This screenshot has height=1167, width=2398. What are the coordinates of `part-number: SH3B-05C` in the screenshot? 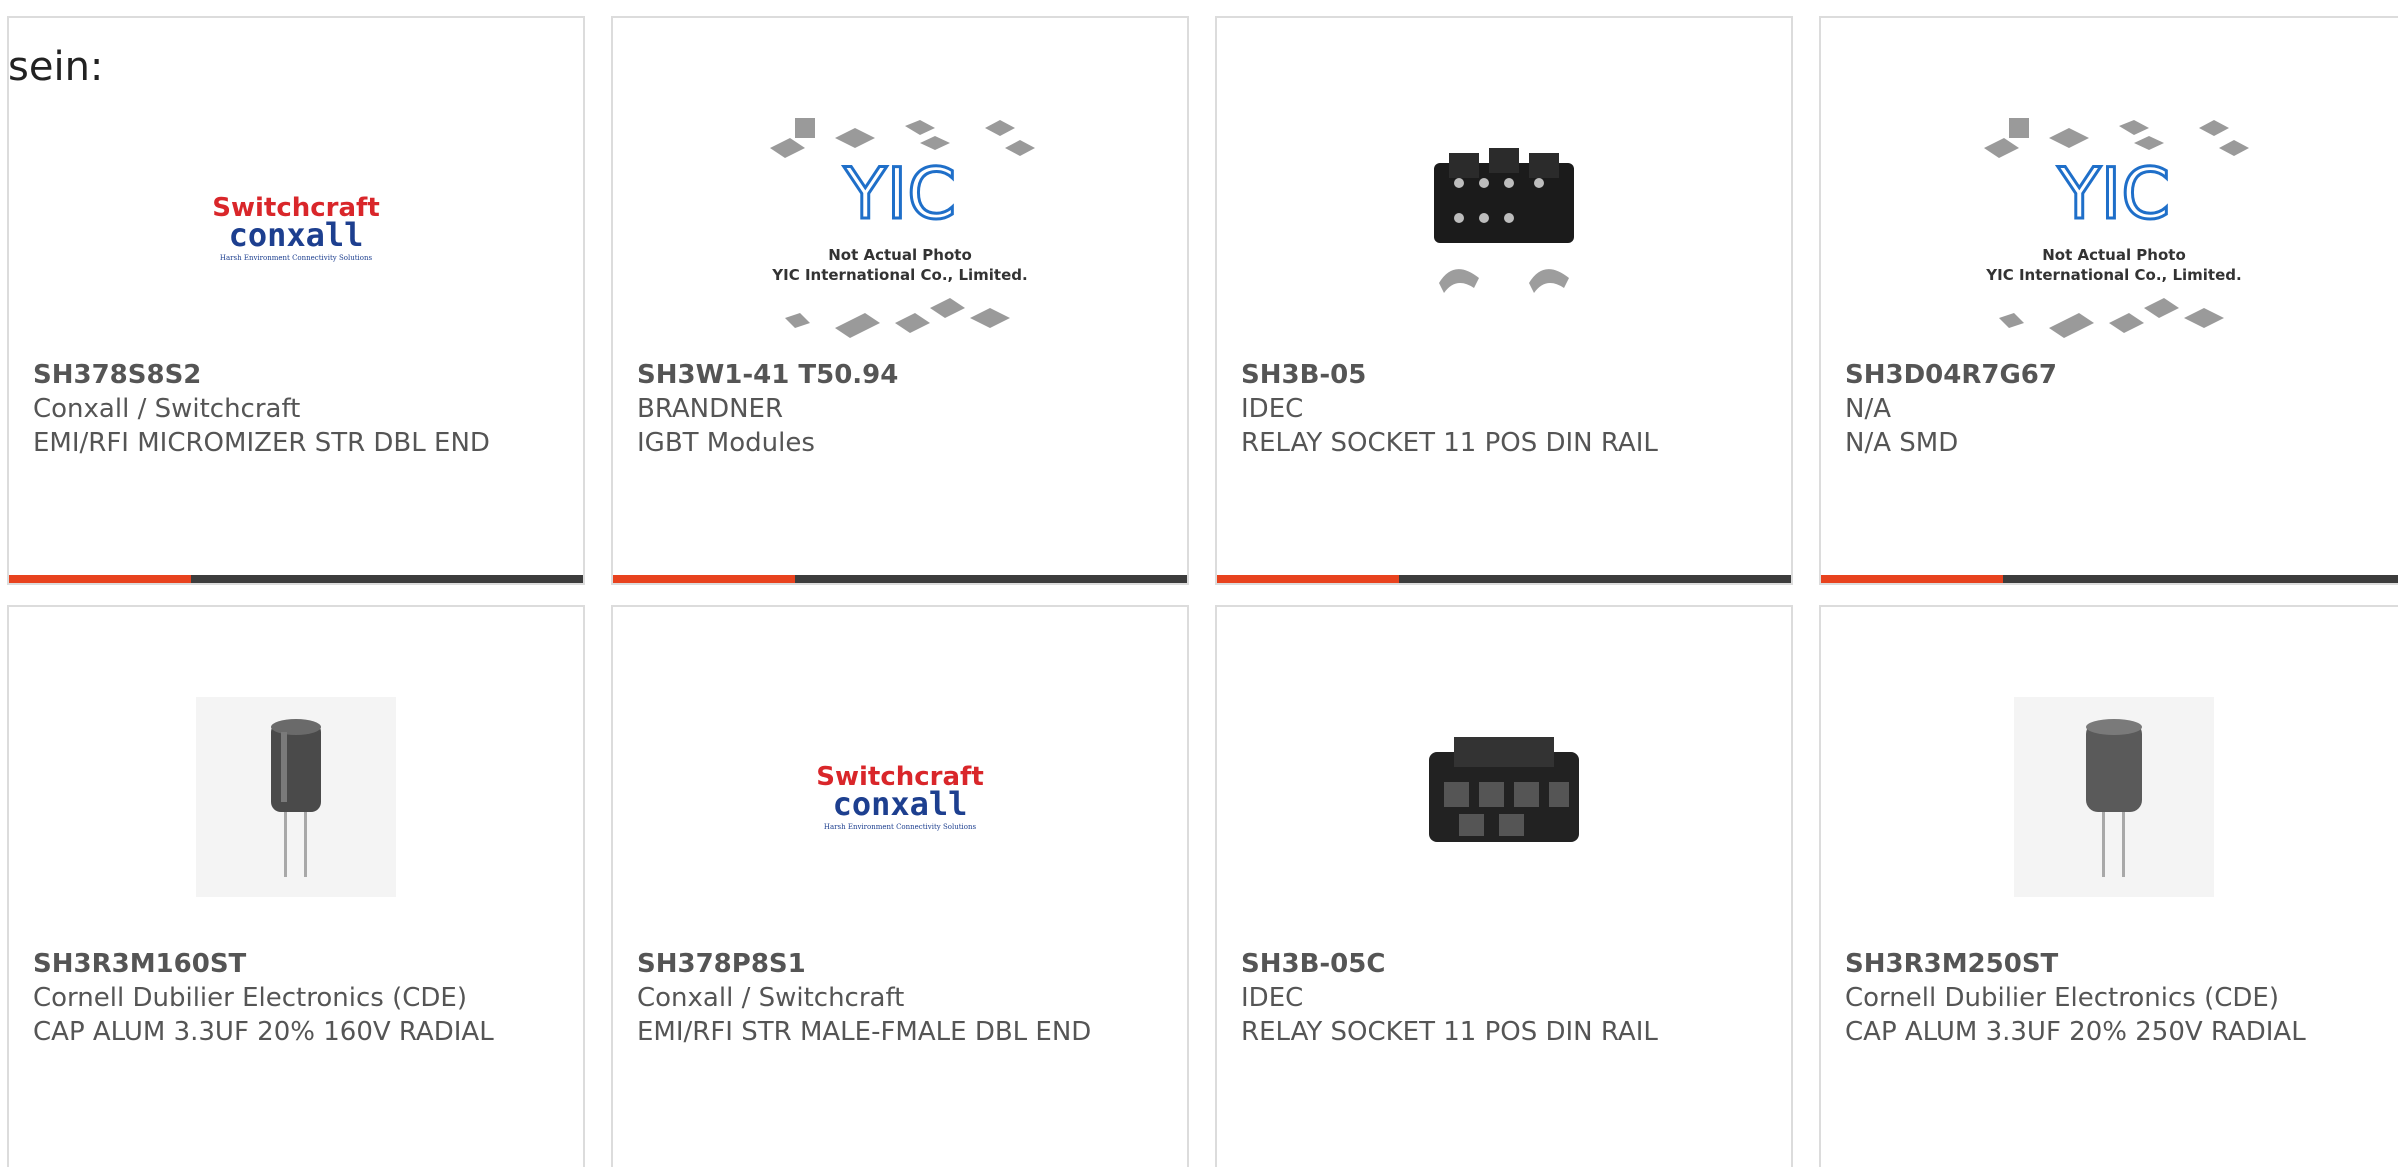 It's located at (1504, 964).